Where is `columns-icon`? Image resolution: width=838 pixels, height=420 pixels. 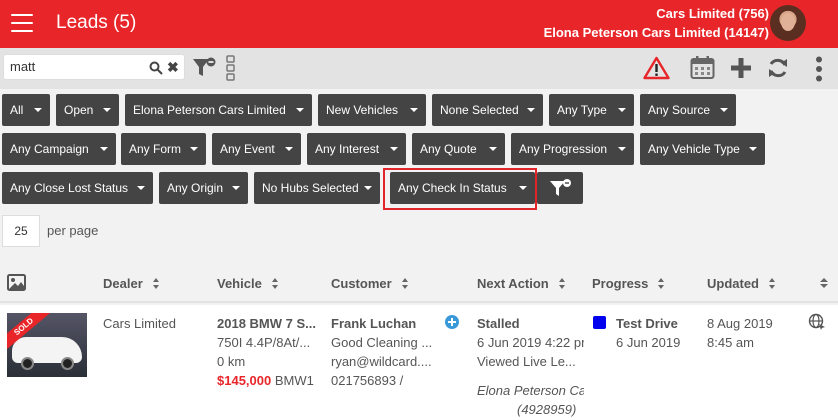 columns-icon is located at coordinates (231, 68).